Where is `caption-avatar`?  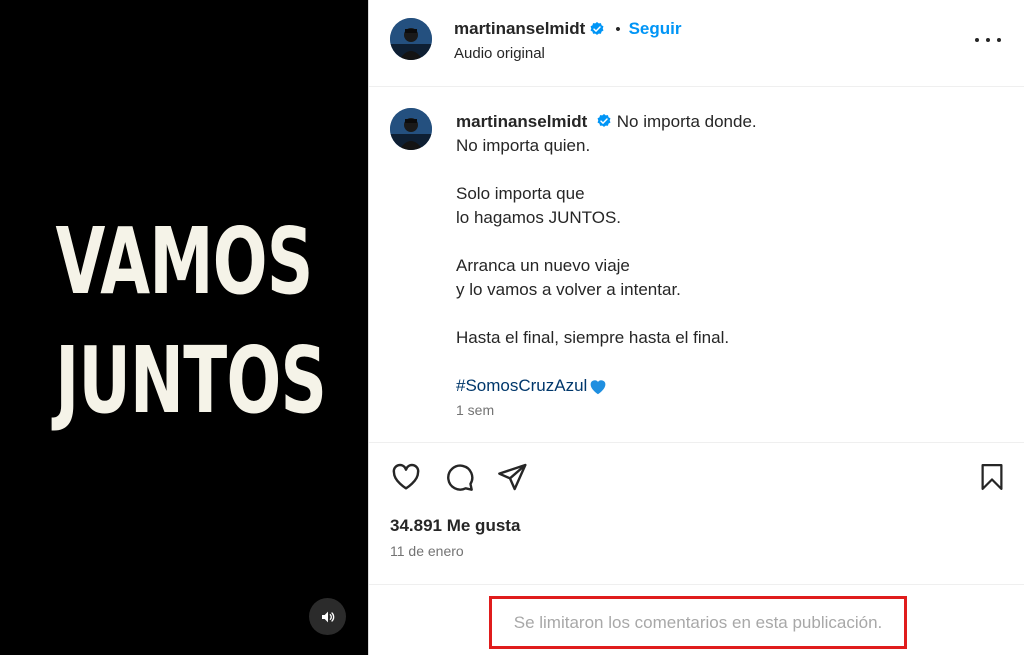
caption-avatar is located at coordinates (411, 129).